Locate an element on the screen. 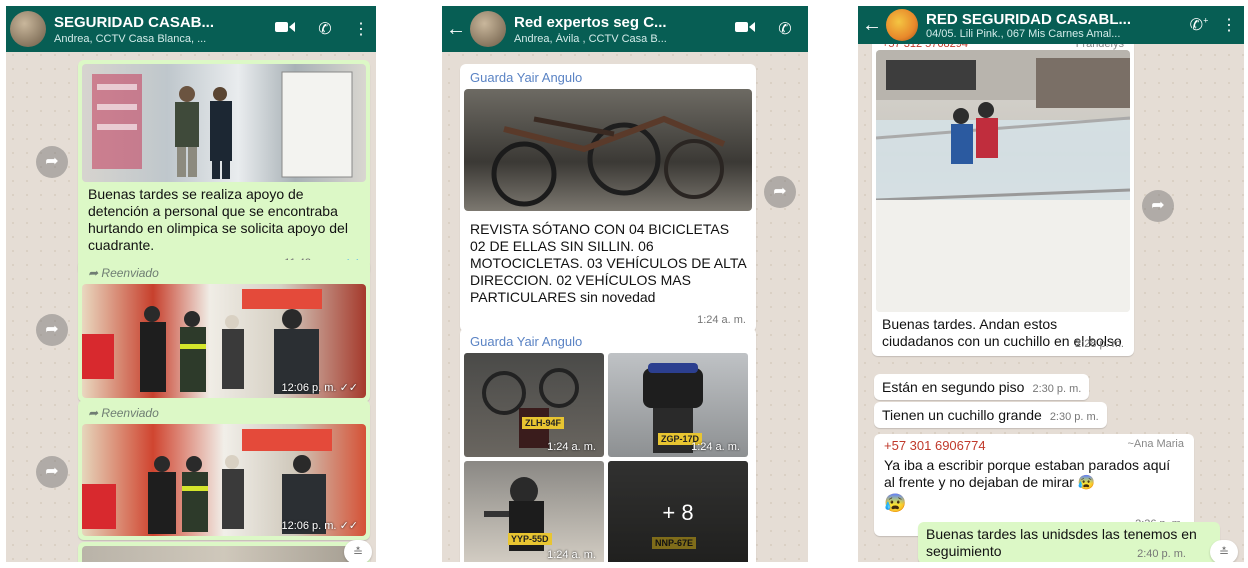 The width and height of the screenshot is (1248, 568). sender-name: ~Ana Maria is located at coordinates (1155, 444).